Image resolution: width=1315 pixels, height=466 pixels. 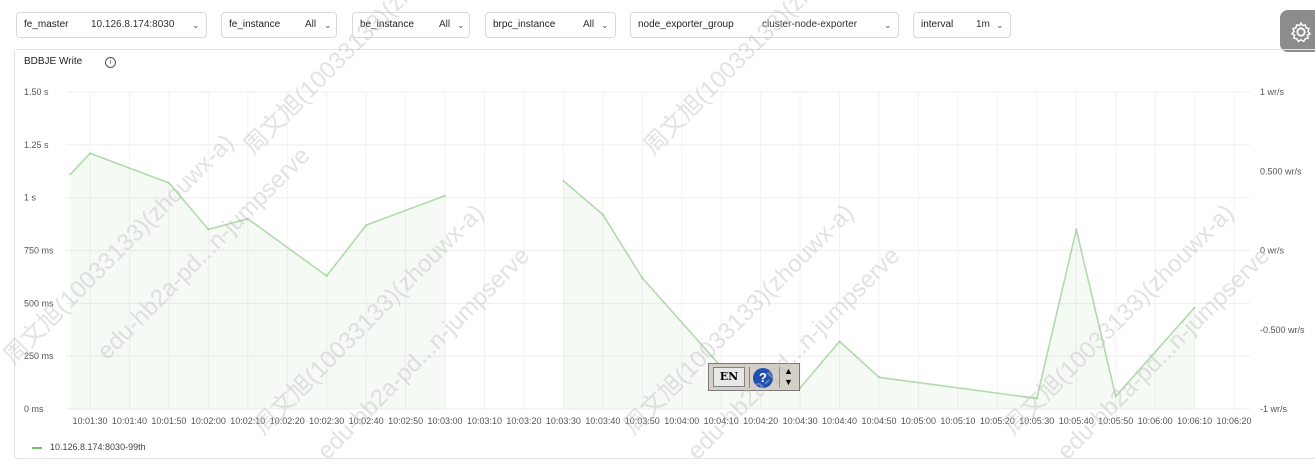 What do you see at coordinates (957, 421) in the screenshot?
I see `x-tick-label: 10:05:10` at bounding box center [957, 421].